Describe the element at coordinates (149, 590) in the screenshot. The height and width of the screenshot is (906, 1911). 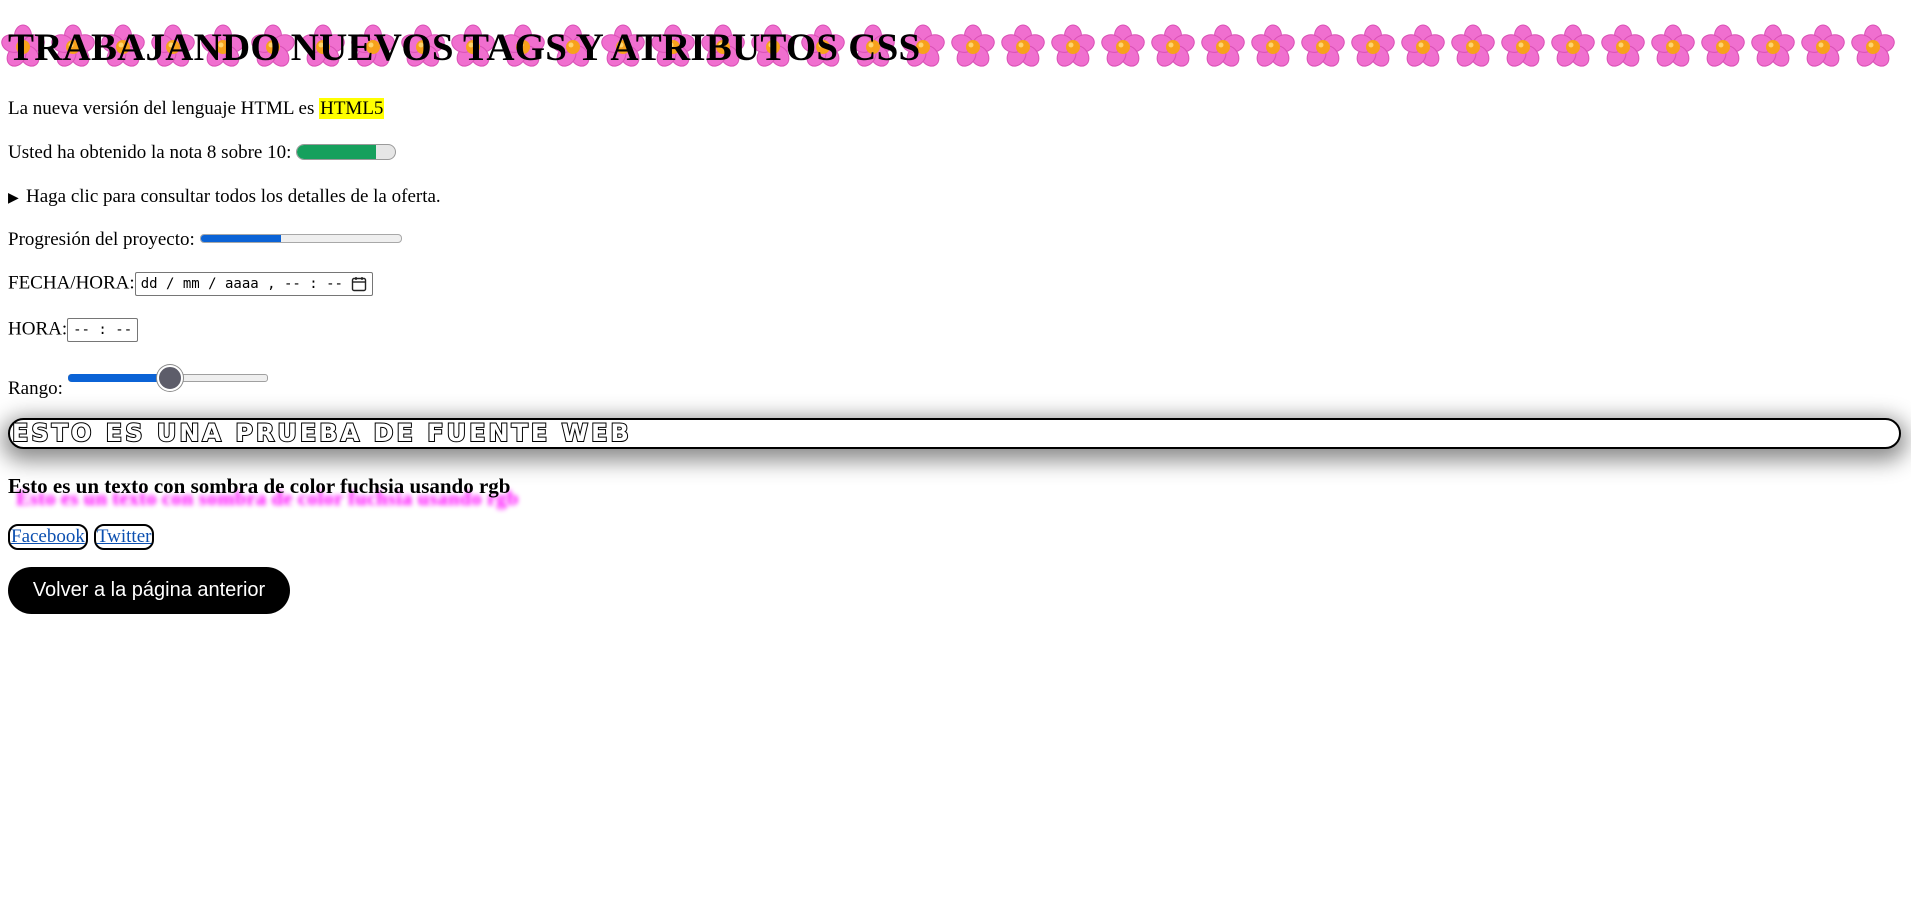
I see `back-button: Volver a la página anterior` at that location.